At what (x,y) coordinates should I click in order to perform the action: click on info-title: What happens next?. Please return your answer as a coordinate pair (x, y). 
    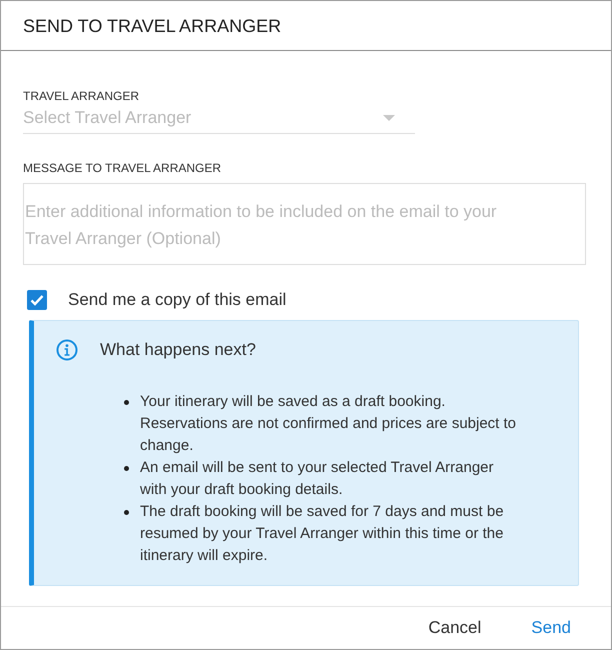
    Looking at the image, I should click on (178, 350).